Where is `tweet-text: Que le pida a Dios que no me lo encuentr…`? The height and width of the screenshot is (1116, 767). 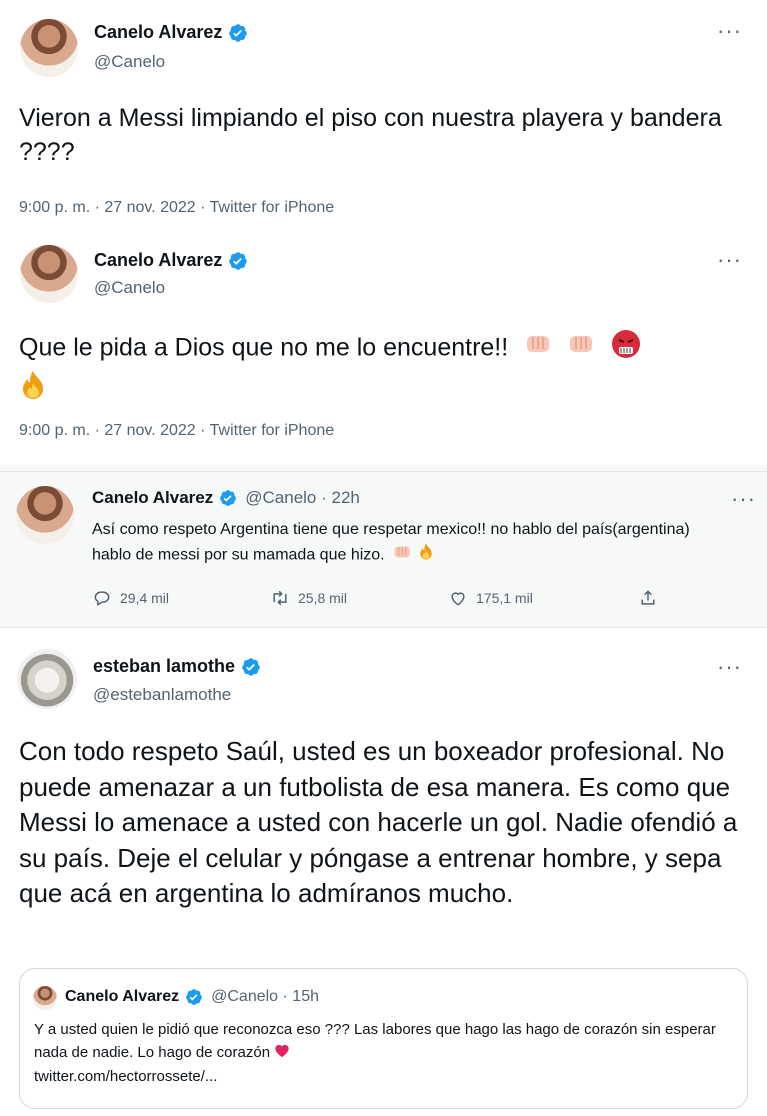 tweet-text: Que le pida a Dios que no me lo encuentr… is located at coordinates (379, 370).